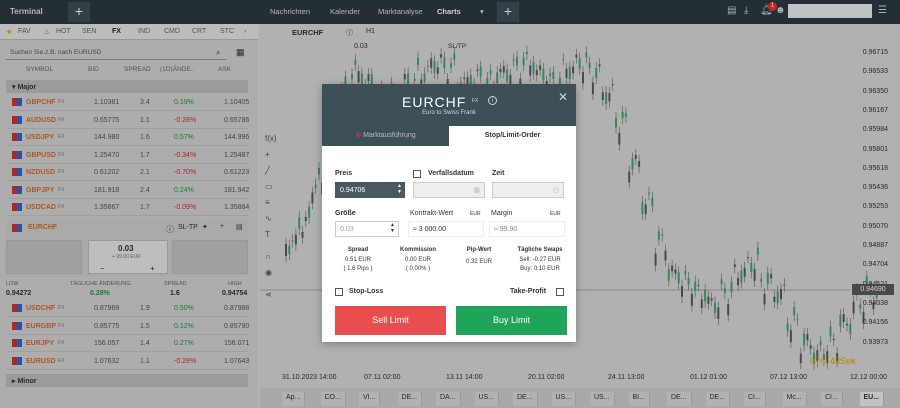 This screenshot has width=900, height=408. Describe the element at coordinates (417, 250) in the screenshot. I see `commission-header: Kommission` at that location.